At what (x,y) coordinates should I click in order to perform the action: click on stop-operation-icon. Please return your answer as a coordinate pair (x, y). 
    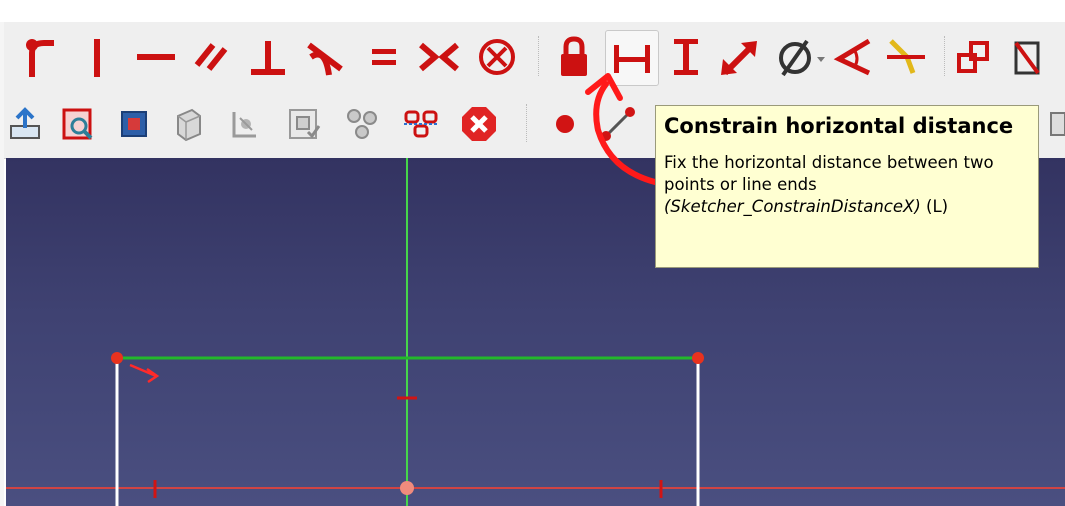
    Looking at the image, I should click on (479, 124).